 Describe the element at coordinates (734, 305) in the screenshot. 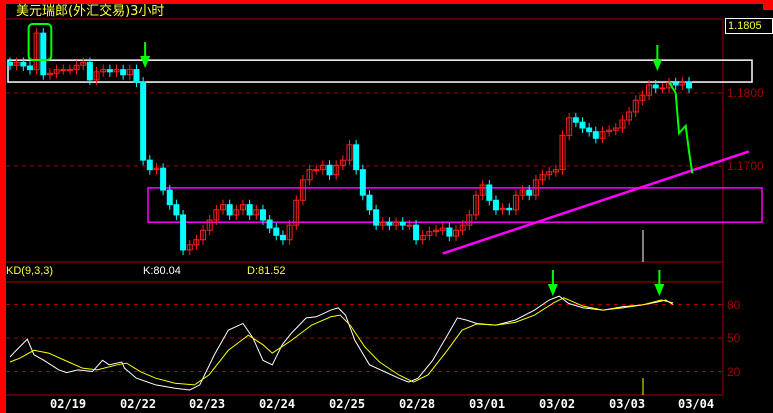

I see `kd-tick-label: 80` at that location.